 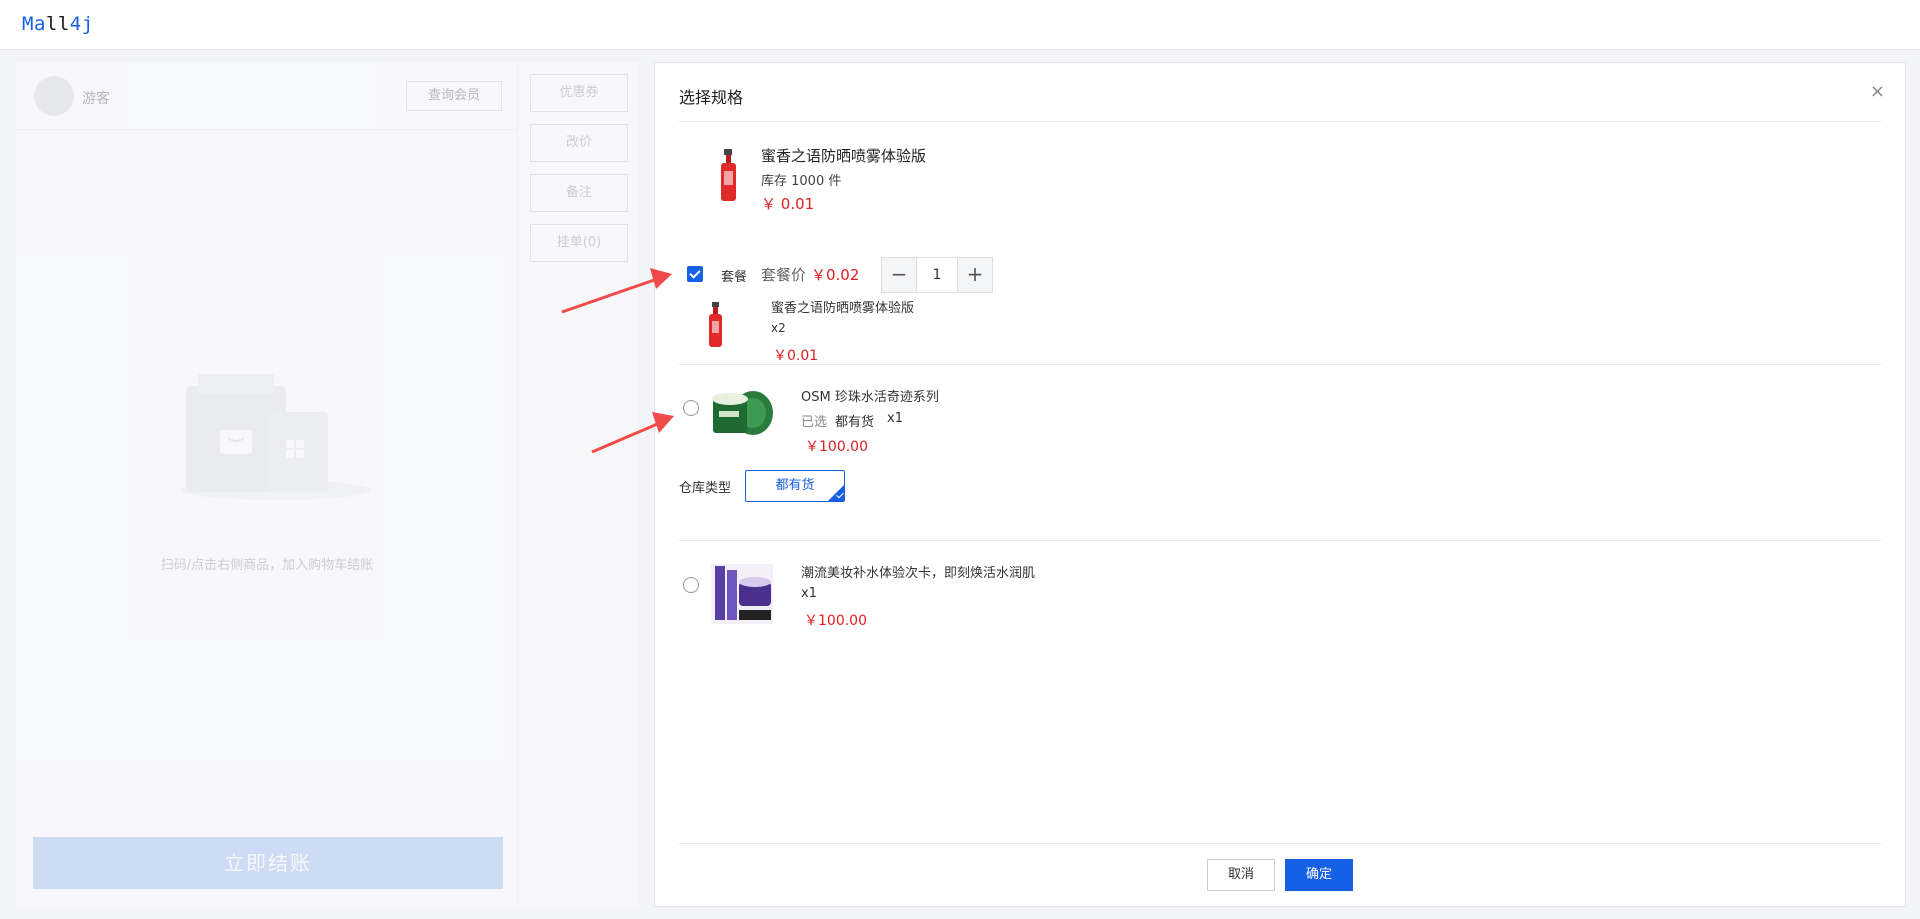 What do you see at coordinates (579, 193) in the screenshot?
I see `remark-button: 备注` at bounding box center [579, 193].